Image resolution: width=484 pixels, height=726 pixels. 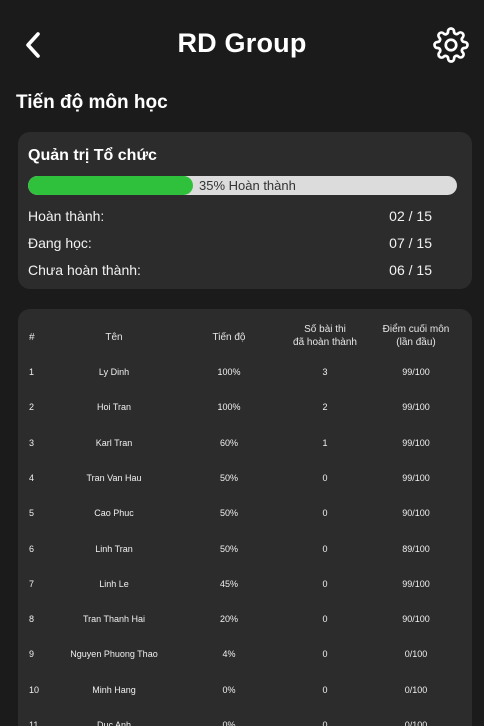 I want to click on stat-in-progress: Đang học: 07 / 15, so click(x=230, y=245).